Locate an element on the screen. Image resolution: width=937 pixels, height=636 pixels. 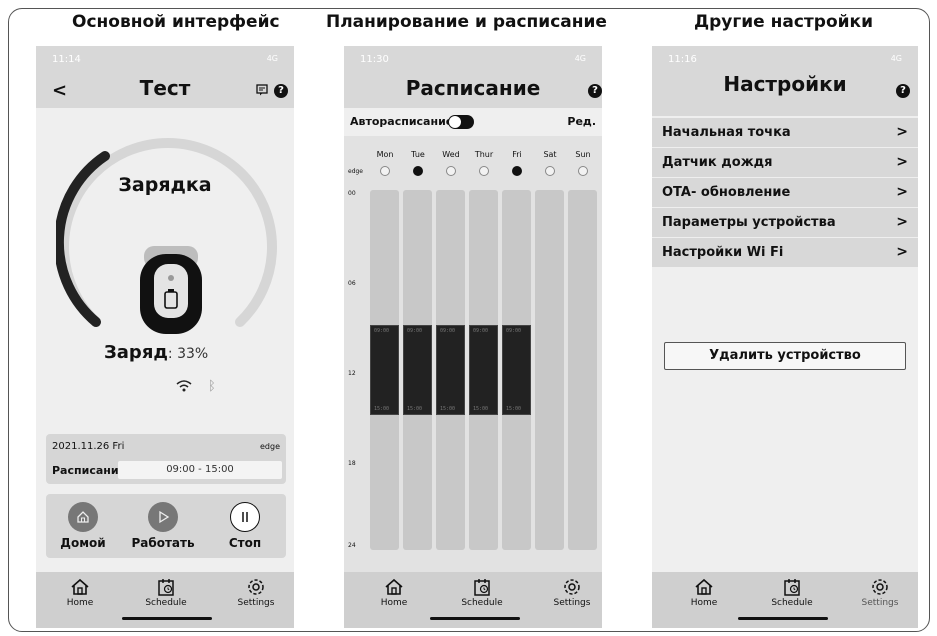
message-icon is located at coordinates (262, 90).